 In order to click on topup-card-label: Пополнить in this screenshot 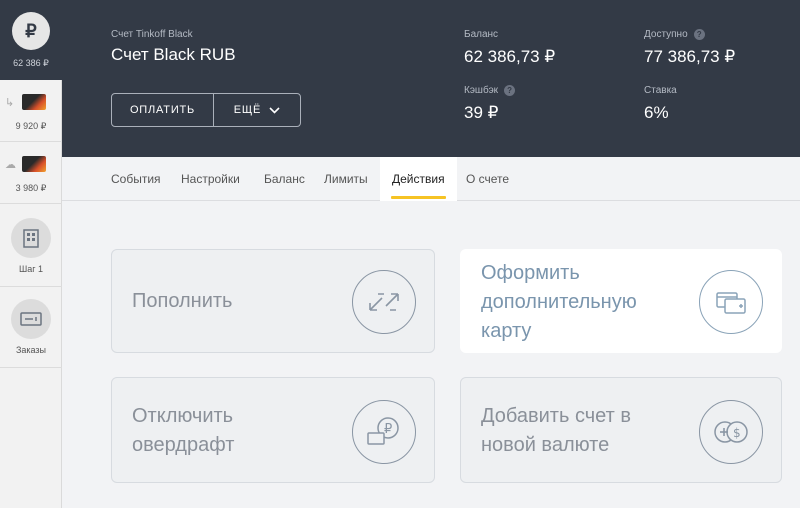, I will do `click(182, 301)`.